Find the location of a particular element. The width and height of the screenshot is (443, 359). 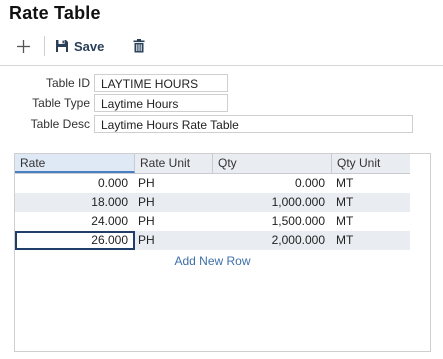

add-new-row-link: Add New Row is located at coordinates (212, 261).